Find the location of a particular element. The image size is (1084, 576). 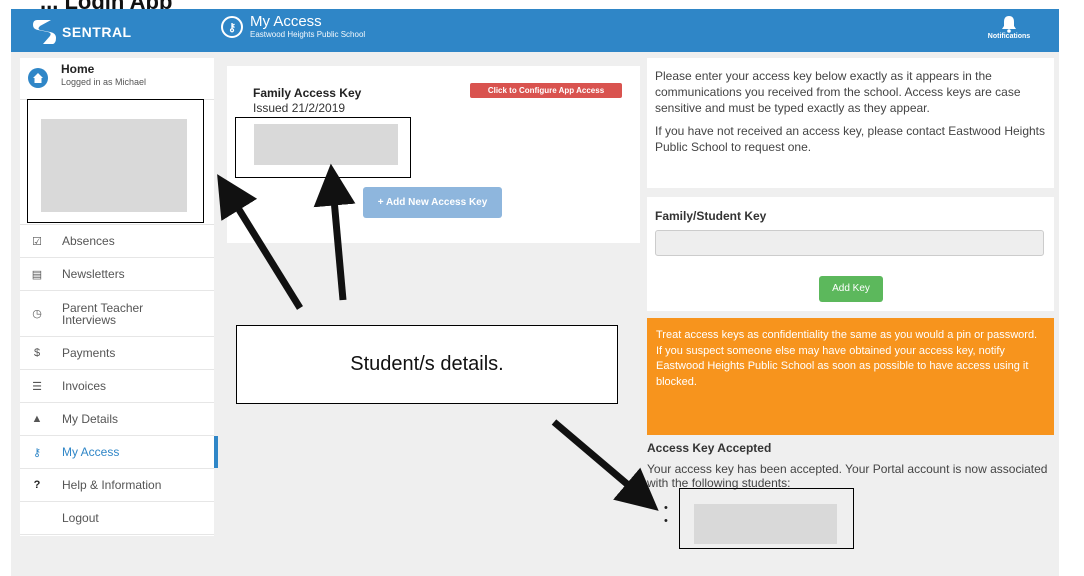

logged-in-text: Logged in as Michael is located at coordinates (104, 82).